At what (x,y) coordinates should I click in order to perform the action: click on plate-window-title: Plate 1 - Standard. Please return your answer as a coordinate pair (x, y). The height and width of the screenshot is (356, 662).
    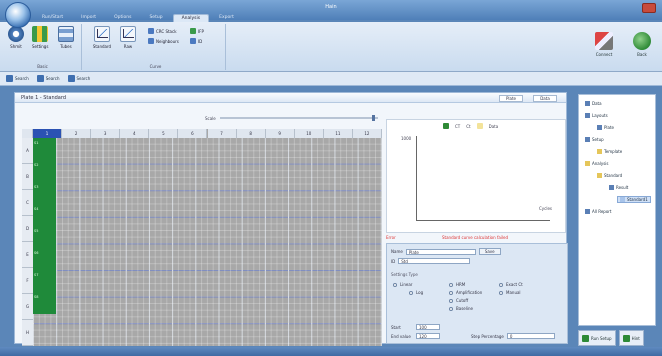
    Looking at the image, I should click on (44, 98).